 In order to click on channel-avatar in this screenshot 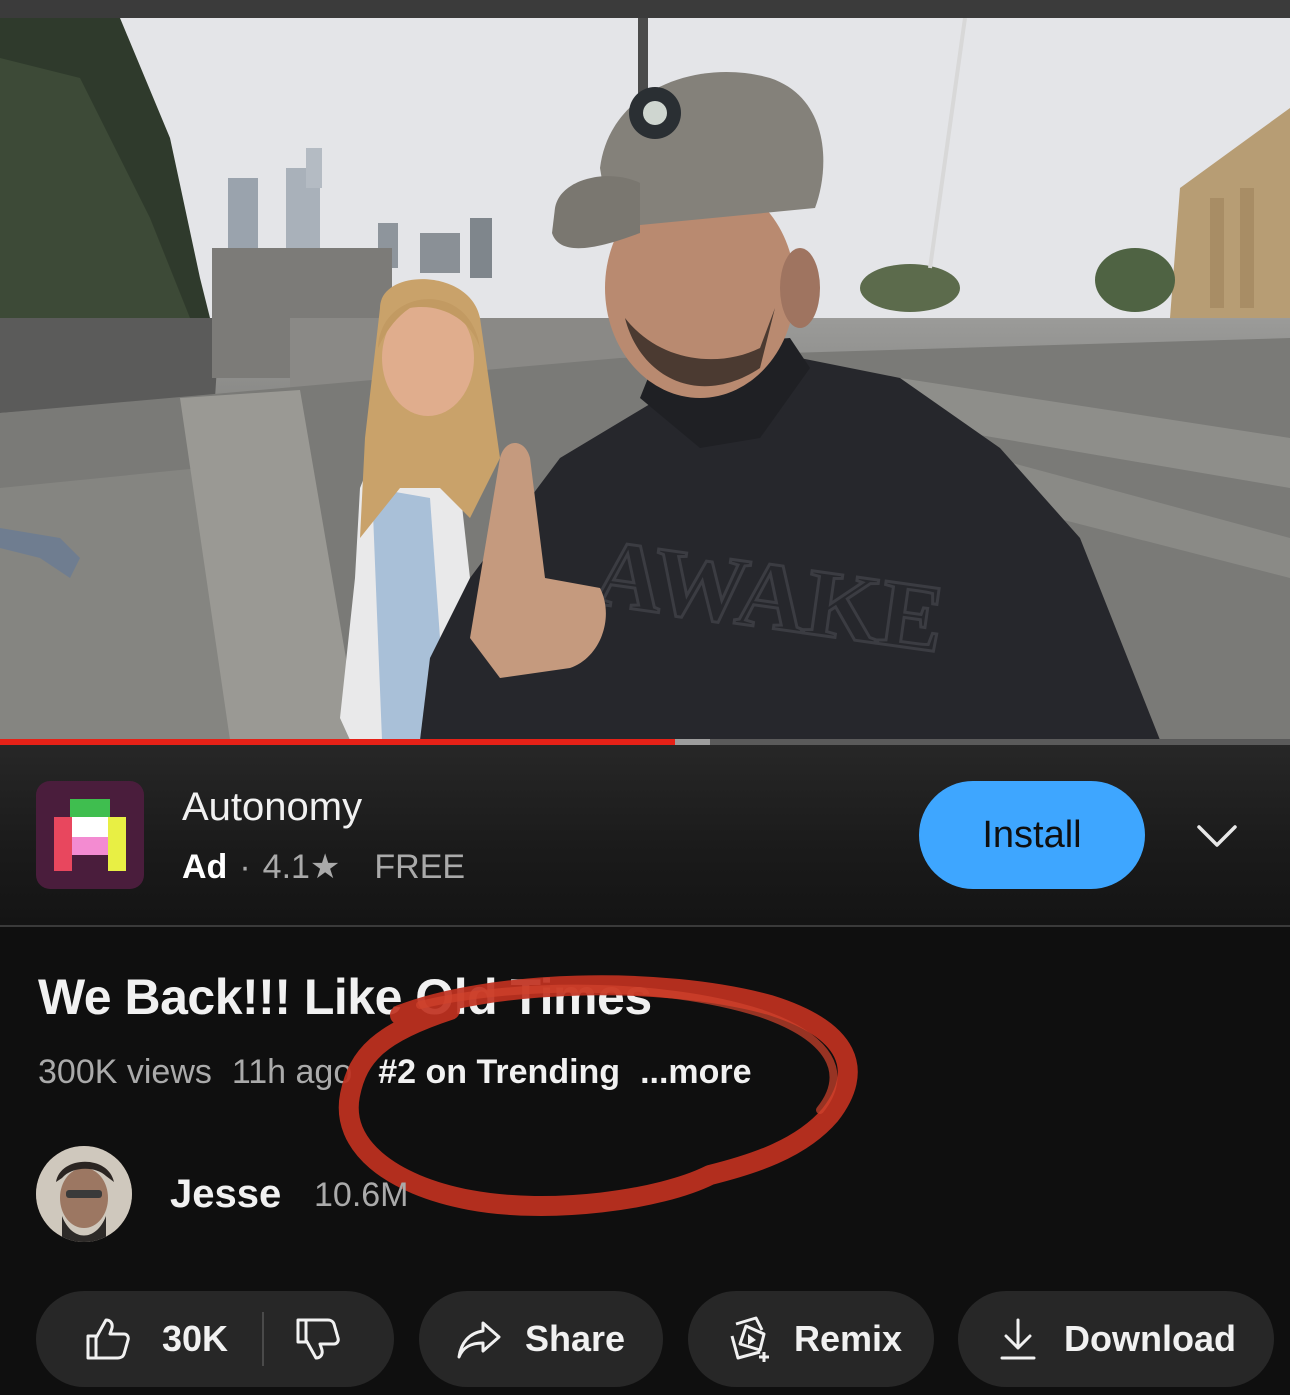, I will do `click(84, 1194)`.